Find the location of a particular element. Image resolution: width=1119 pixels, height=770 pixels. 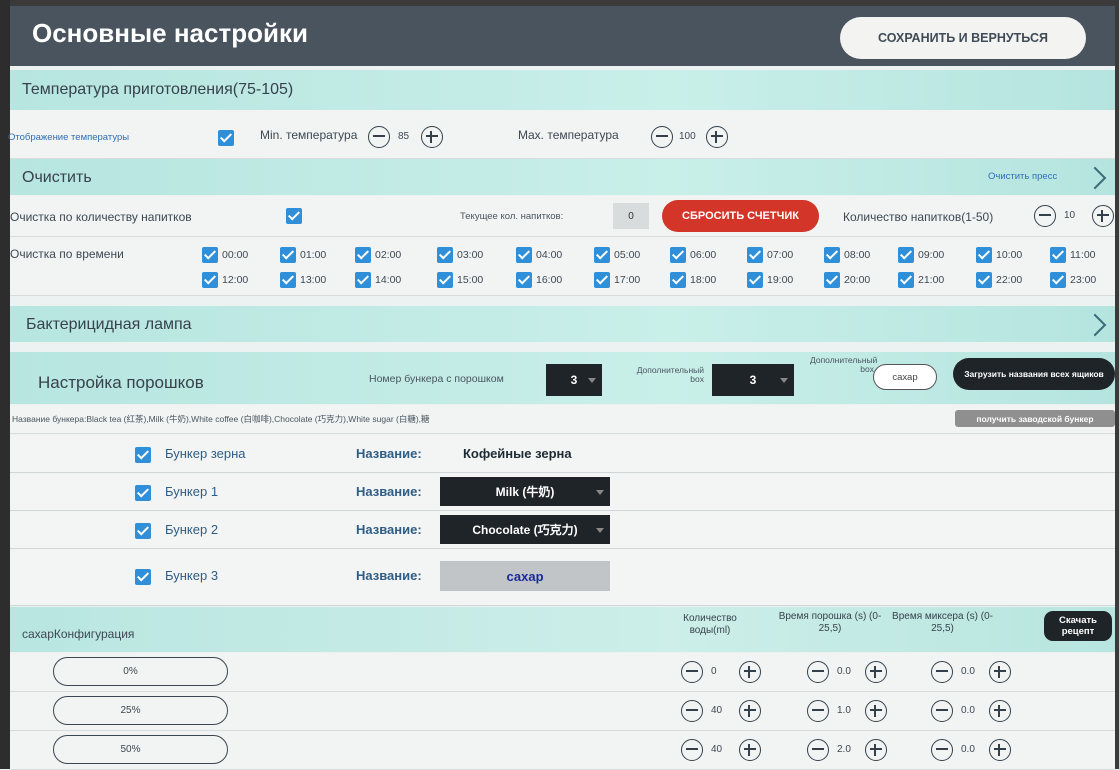

sugar-level-button: 50% is located at coordinates (140, 749).